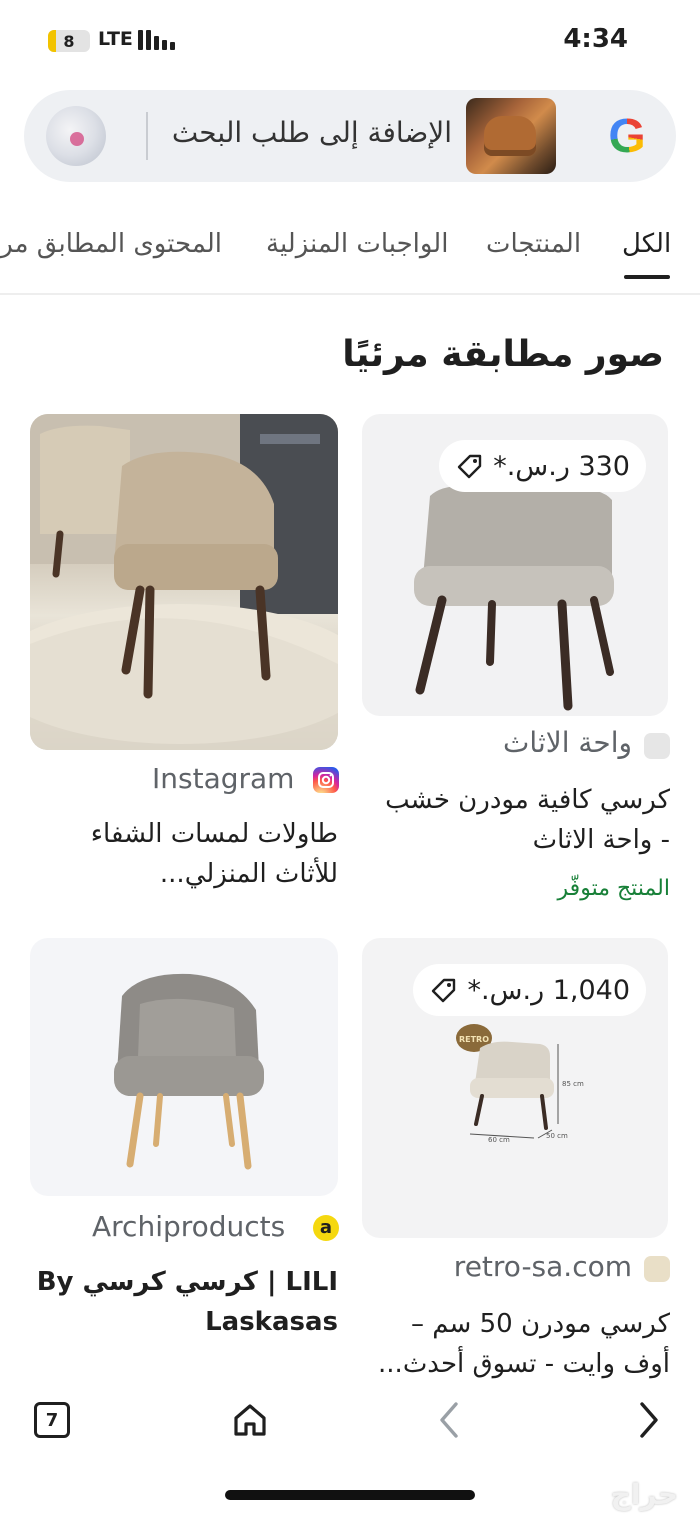 This screenshot has width=700, height=1516. What do you see at coordinates (350, 40) in the screenshot?
I see `status-bar: 8 LTE 4:34` at bounding box center [350, 40].